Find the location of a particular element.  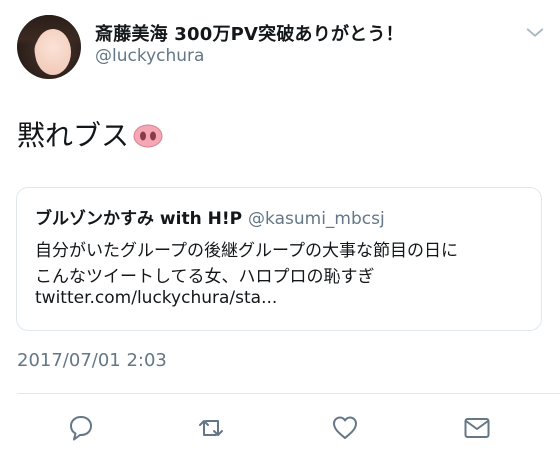

retweet-icon is located at coordinates (211, 428).